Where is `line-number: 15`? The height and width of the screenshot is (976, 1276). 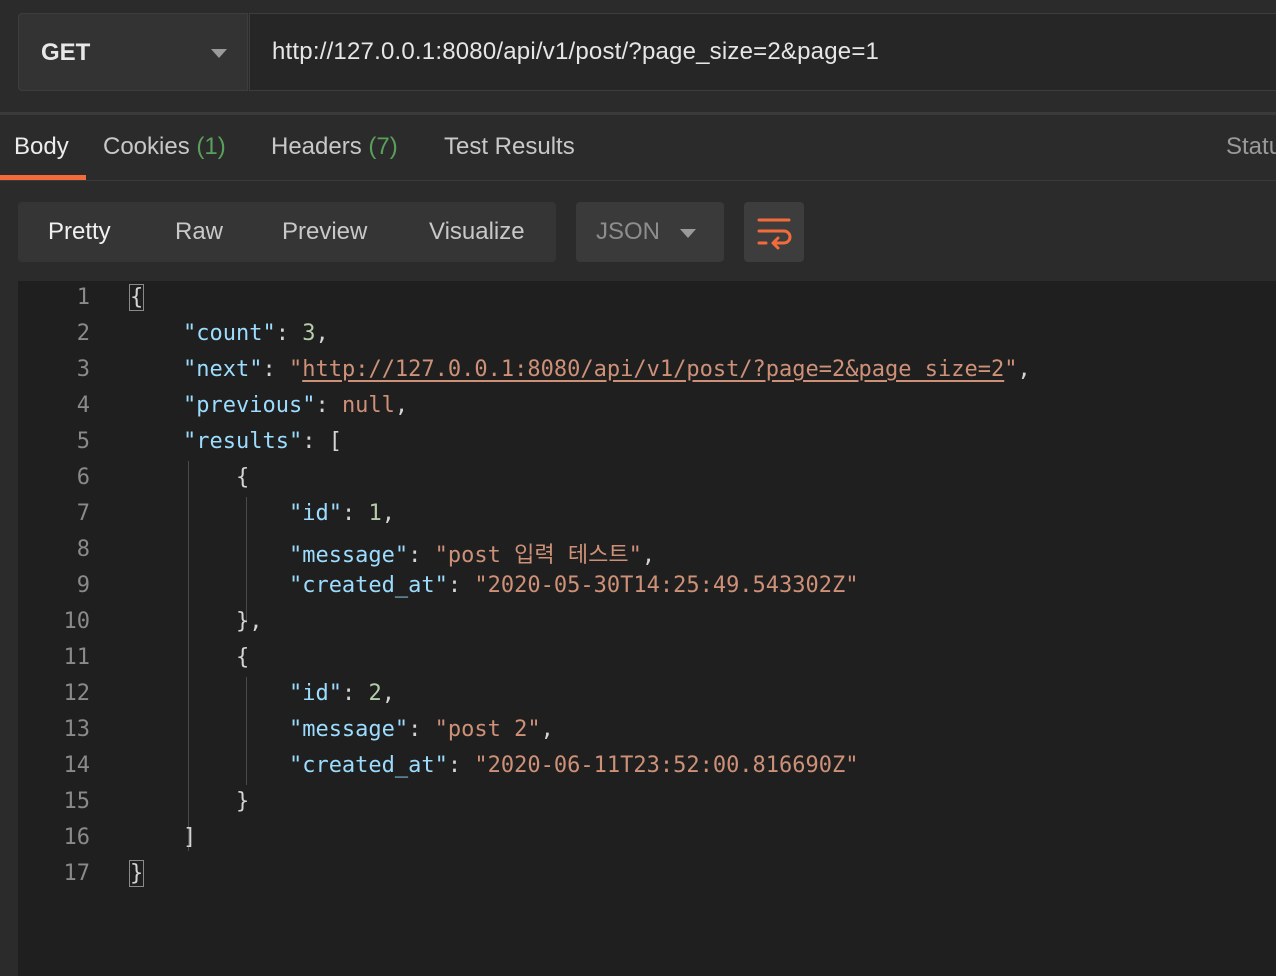 line-number: 15 is located at coordinates (77, 801).